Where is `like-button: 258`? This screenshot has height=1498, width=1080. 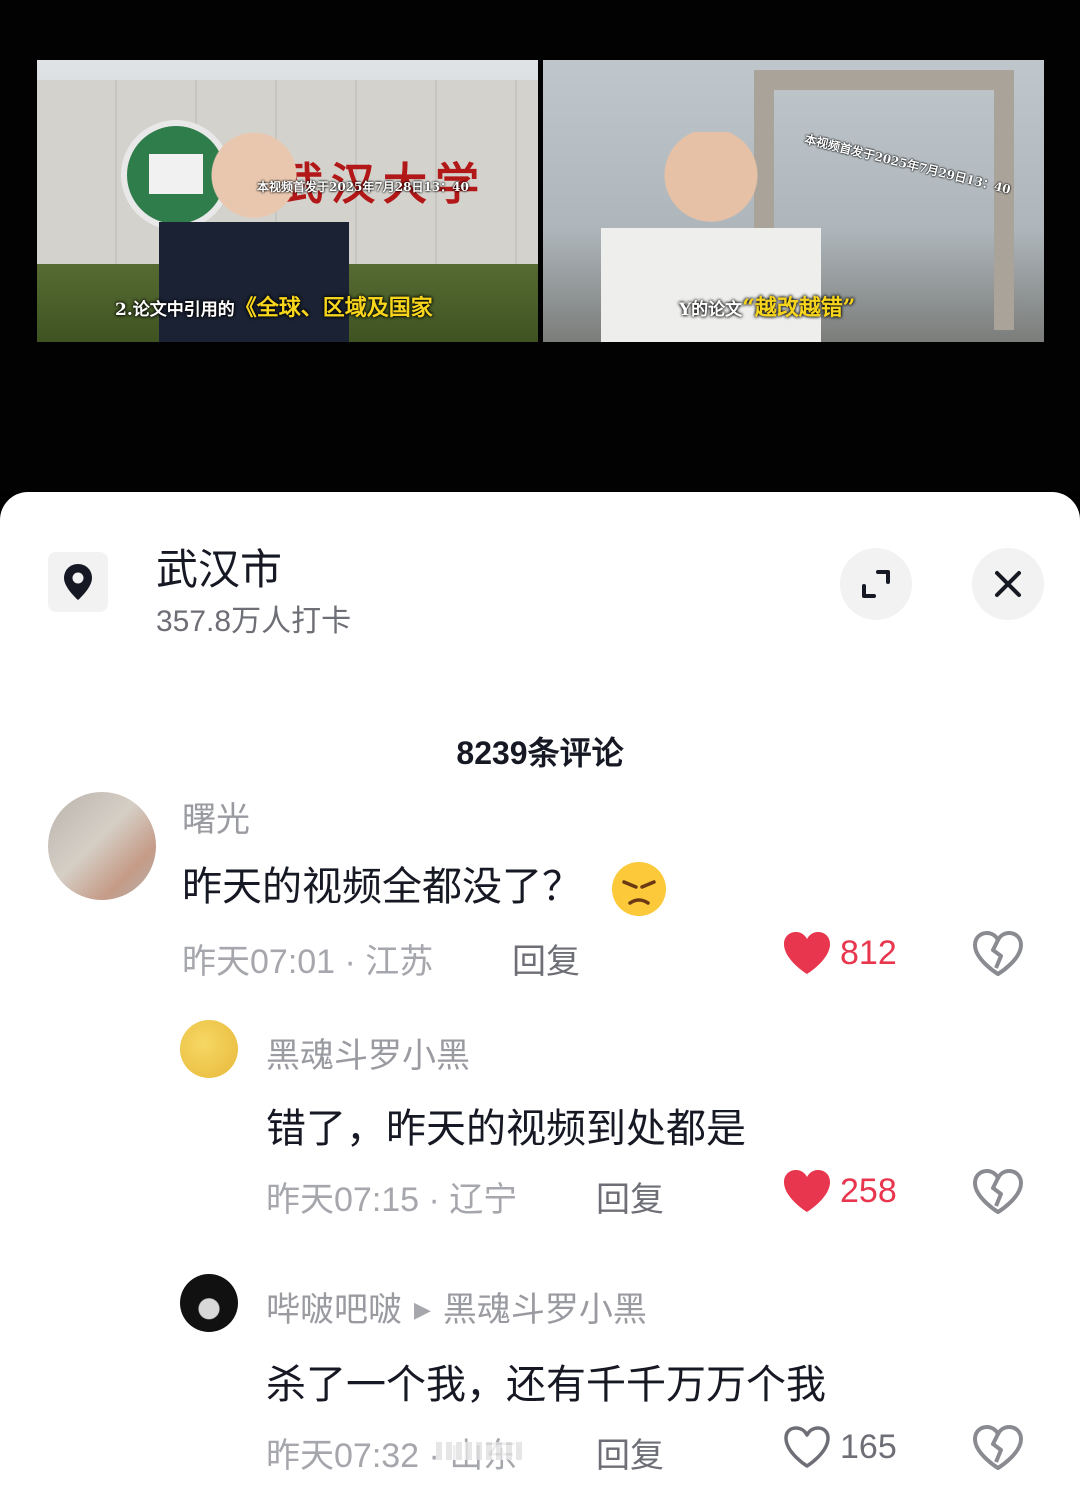
like-button: 258 is located at coordinates (839, 1191).